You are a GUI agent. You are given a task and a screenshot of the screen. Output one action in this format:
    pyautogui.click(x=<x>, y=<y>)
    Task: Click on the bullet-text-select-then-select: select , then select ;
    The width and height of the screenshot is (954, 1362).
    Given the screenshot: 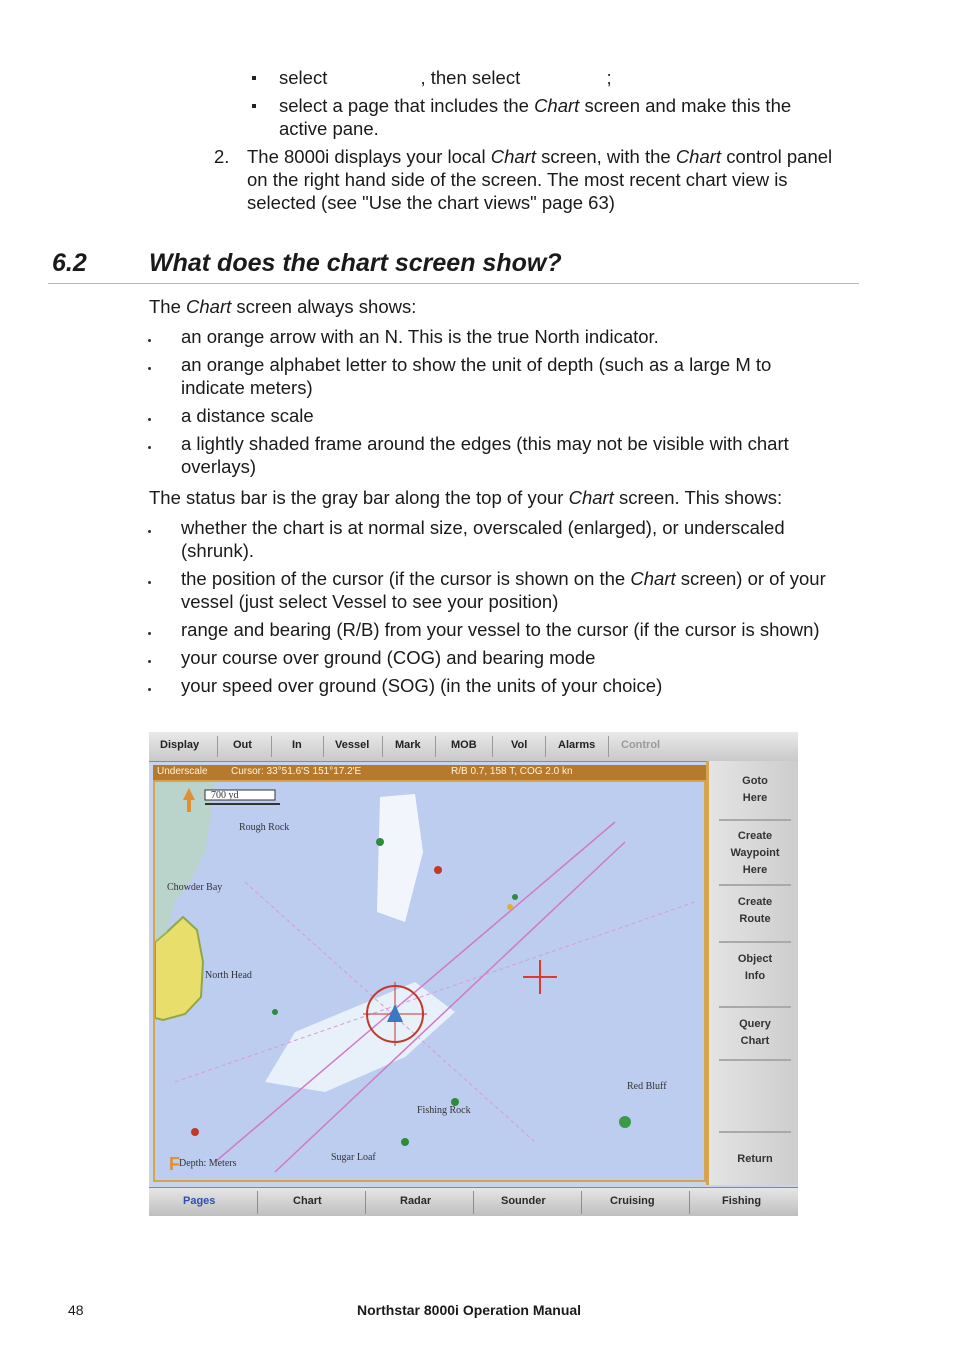 What is the action you would take?
    pyautogui.click(x=445, y=77)
    